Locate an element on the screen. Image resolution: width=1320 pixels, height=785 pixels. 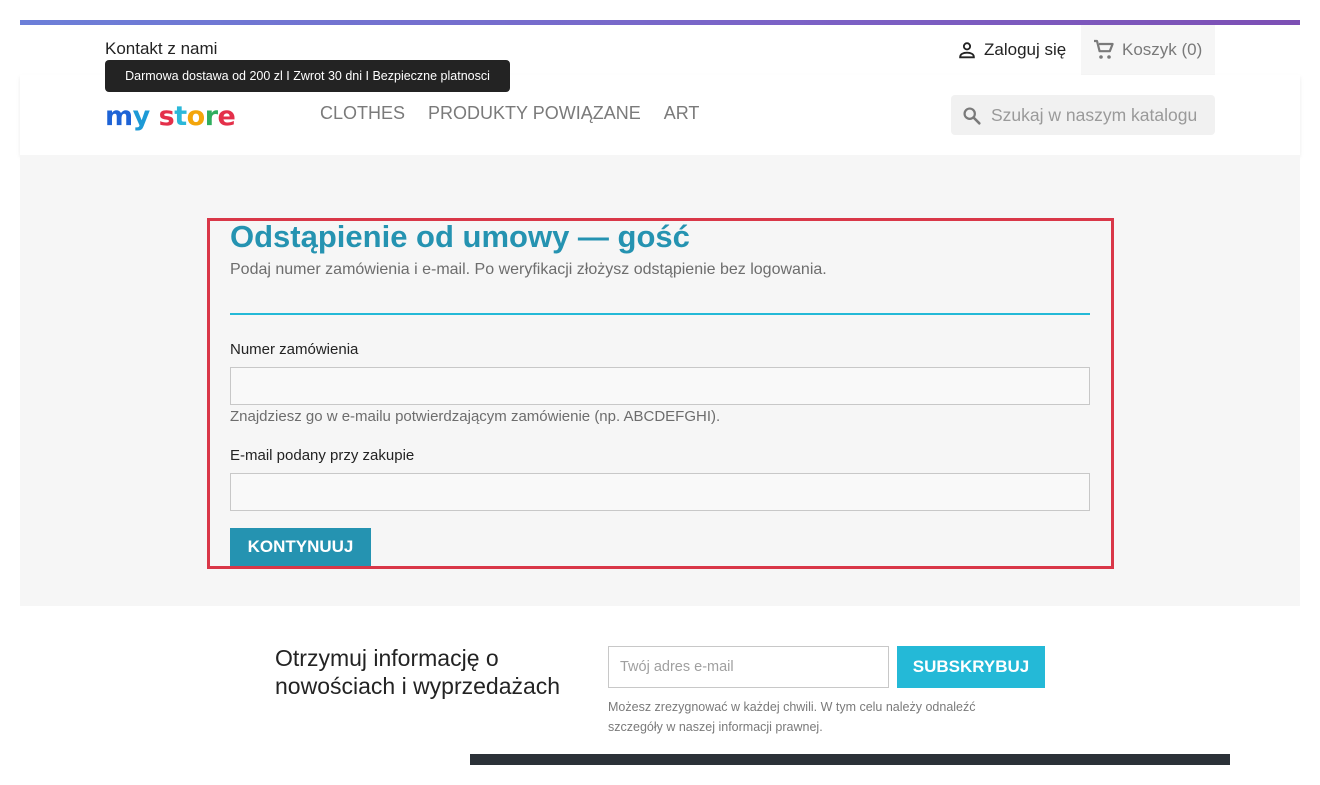
form-title: Odstąpienie od umowy — gość is located at coordinates (460, 236).